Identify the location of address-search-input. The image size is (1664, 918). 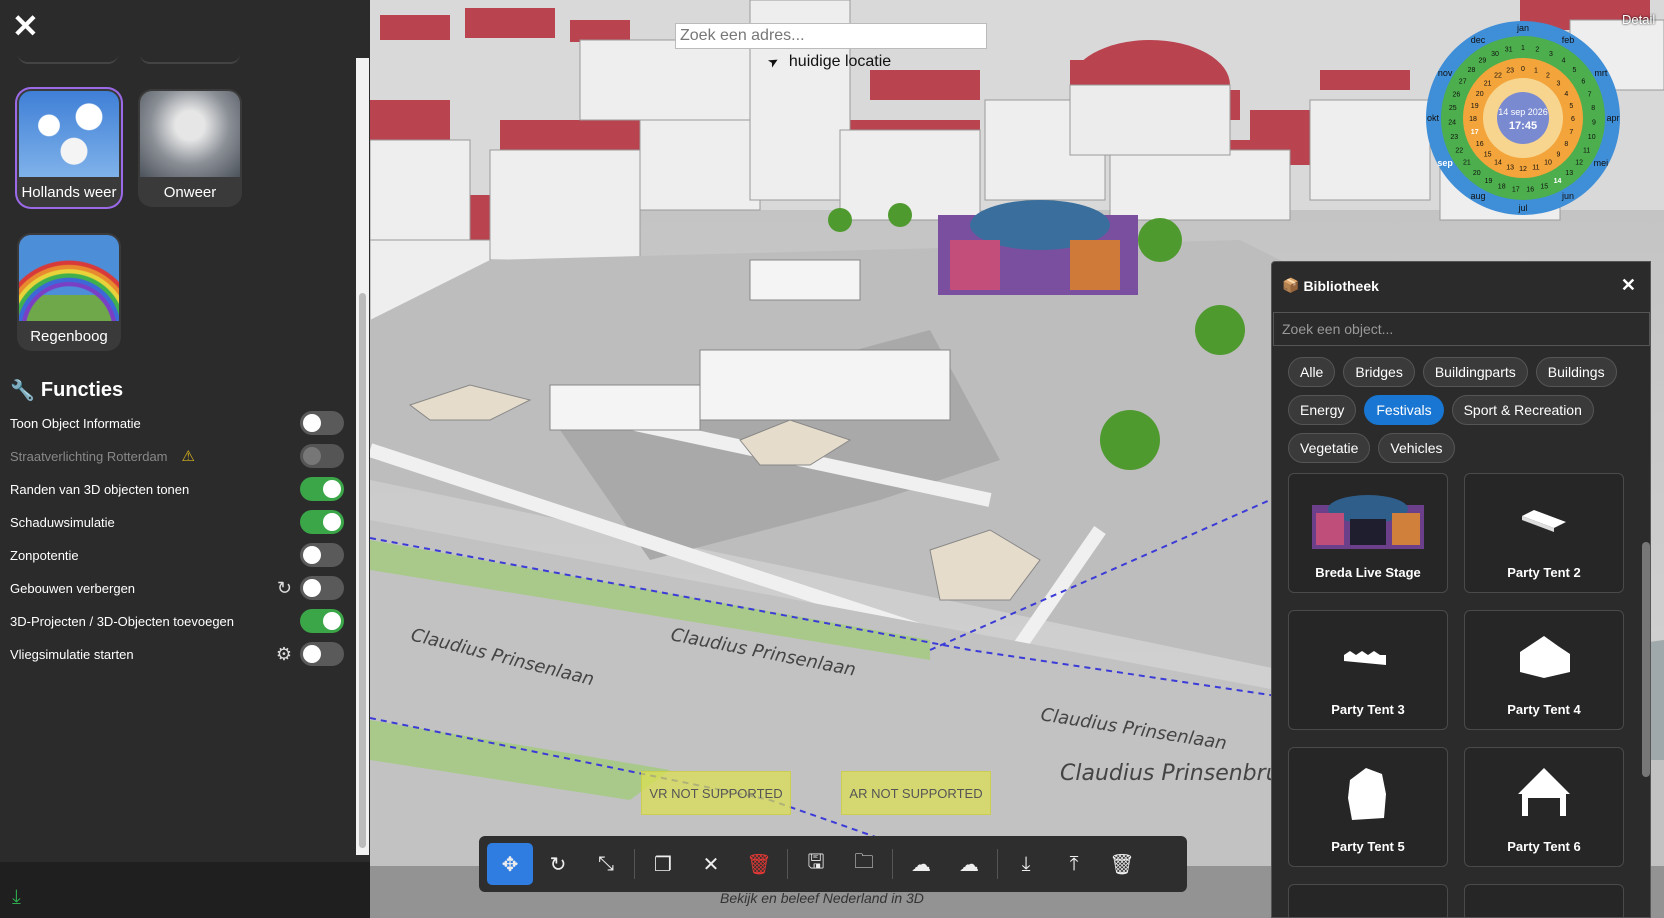
(831, 36).